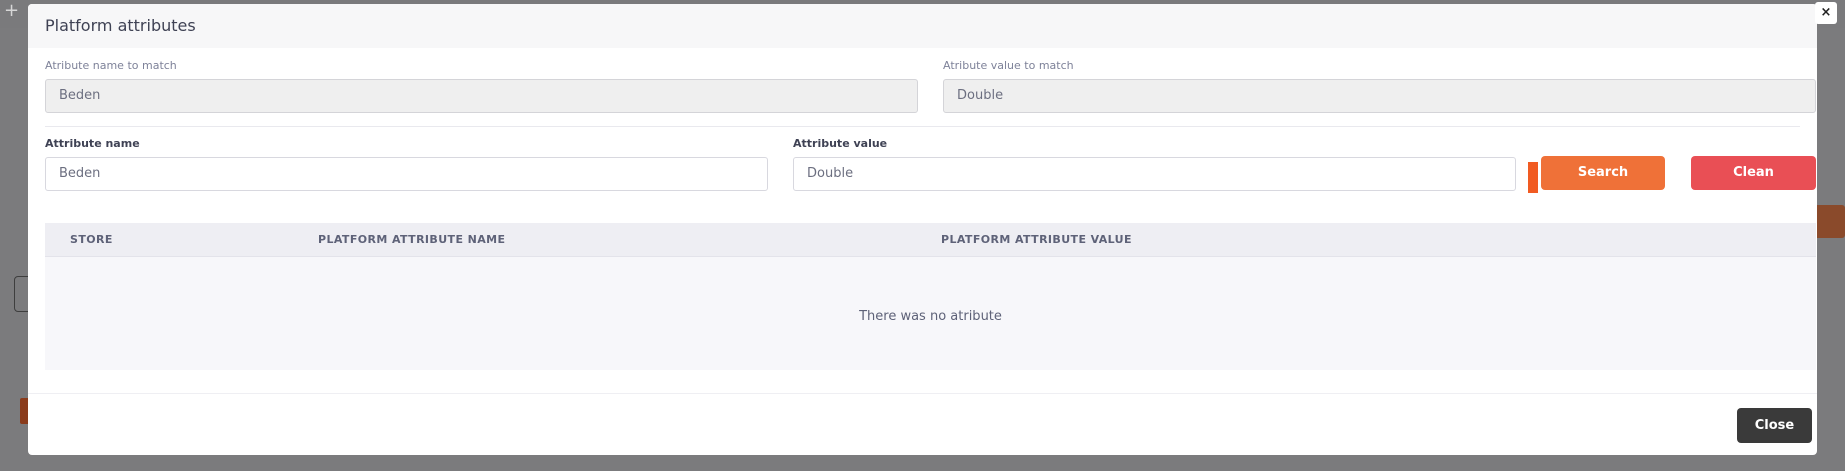 This screenshot has height=471, width=1845. I want to click on attribute-name-input: Beden, so click(406, 174).